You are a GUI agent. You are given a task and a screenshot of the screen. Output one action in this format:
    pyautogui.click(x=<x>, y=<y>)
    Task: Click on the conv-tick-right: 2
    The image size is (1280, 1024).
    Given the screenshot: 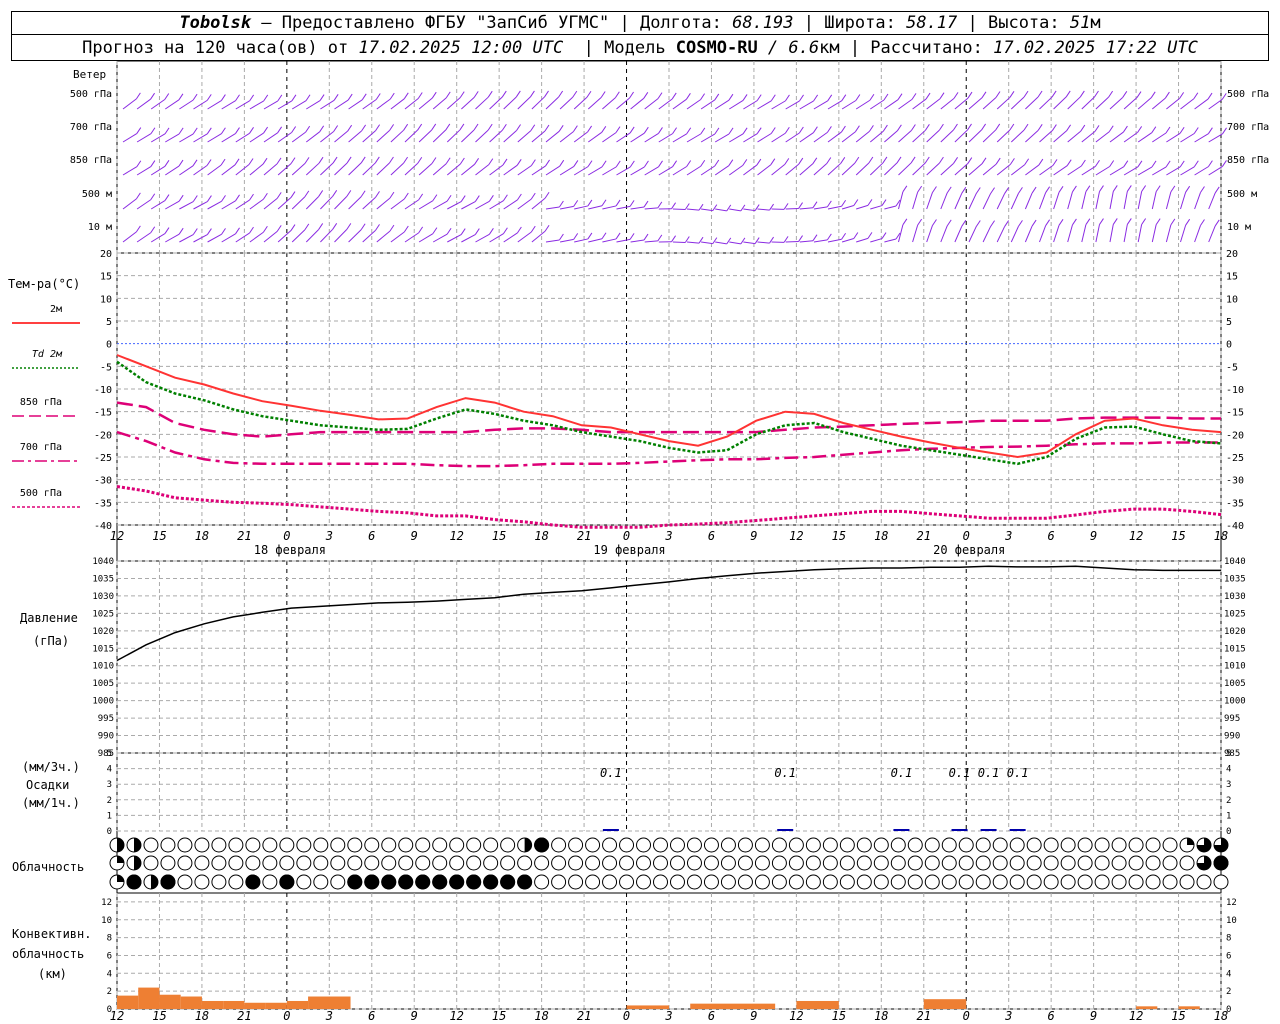 What is the action you would take?
    pyautogui.click(x=1228, y=992)
    